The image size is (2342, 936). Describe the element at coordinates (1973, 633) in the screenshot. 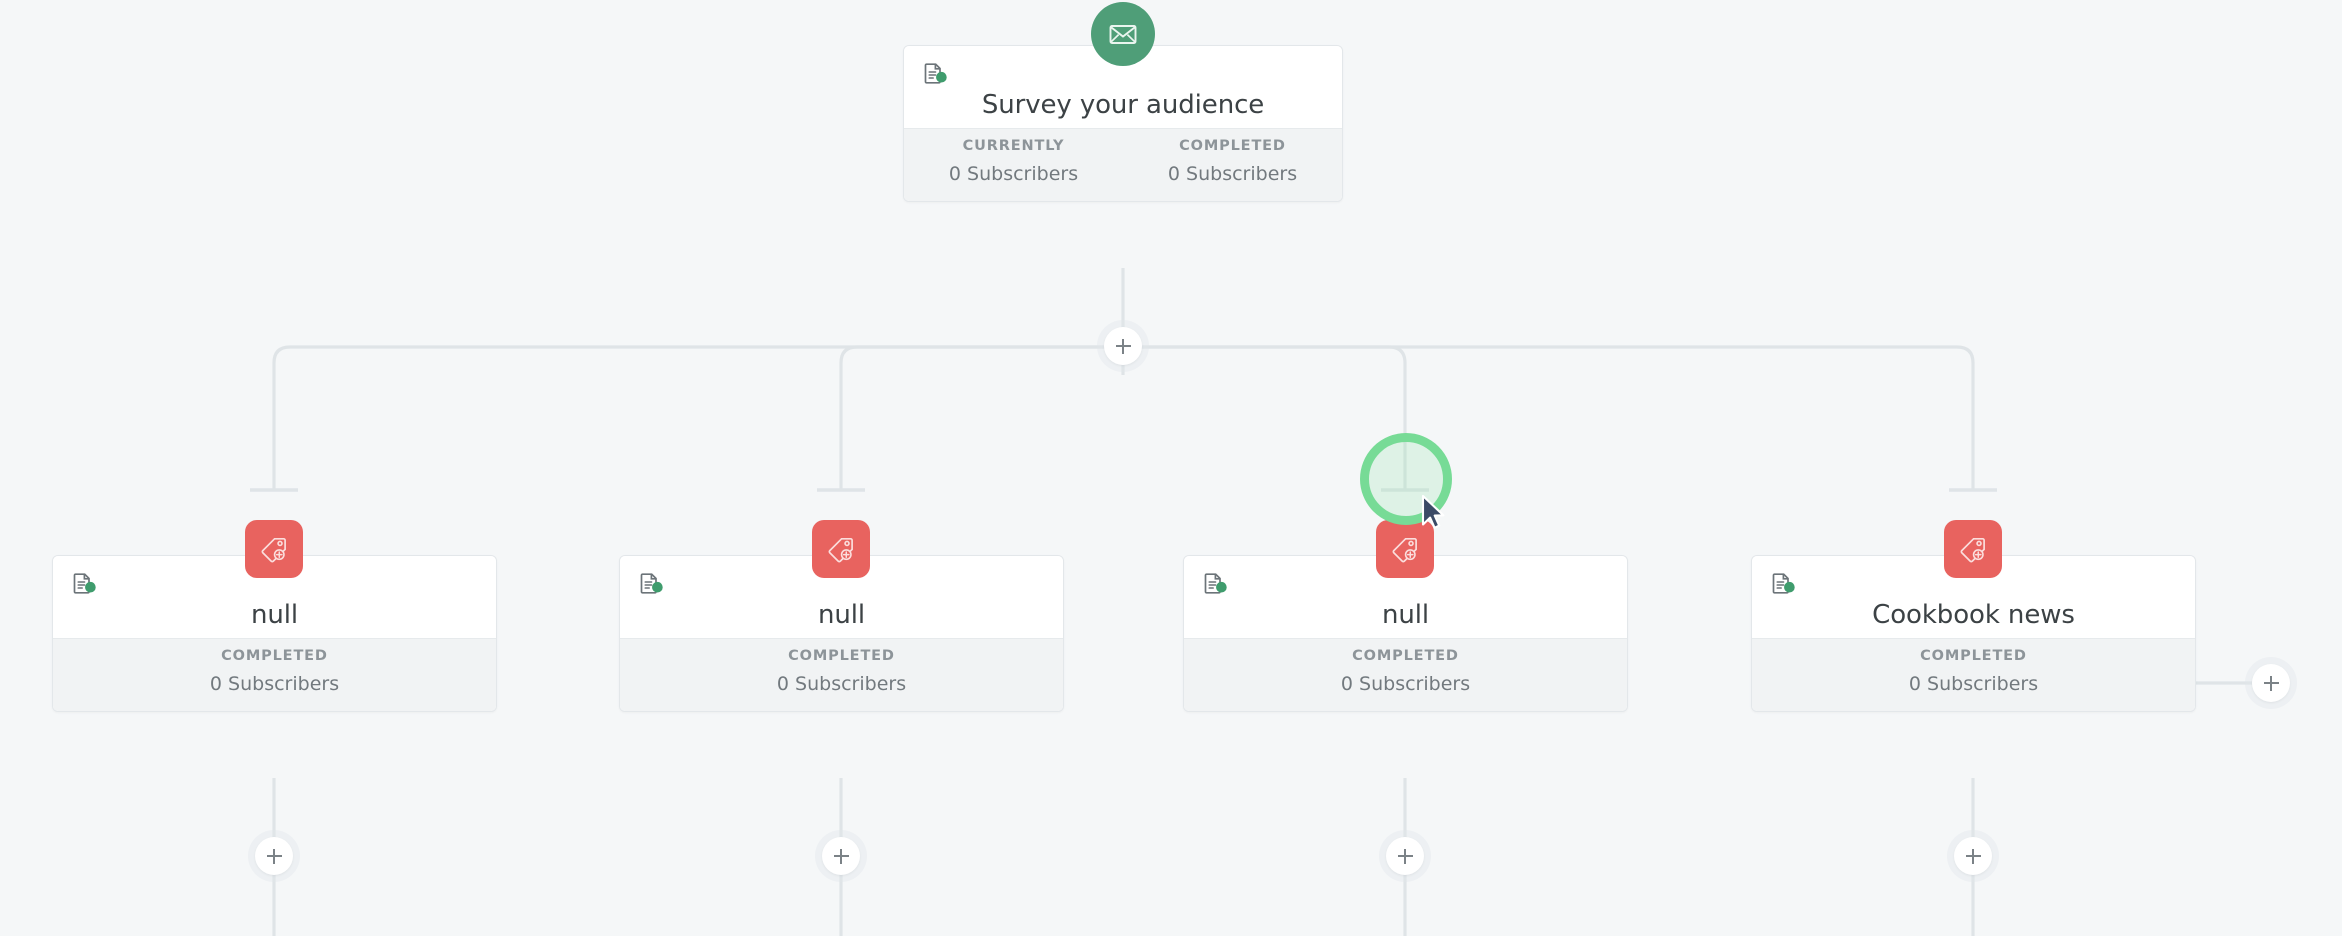

I see `flow-node-cookbook-news: Cookbook news COMPLETED 0 Subscribers` at that location.